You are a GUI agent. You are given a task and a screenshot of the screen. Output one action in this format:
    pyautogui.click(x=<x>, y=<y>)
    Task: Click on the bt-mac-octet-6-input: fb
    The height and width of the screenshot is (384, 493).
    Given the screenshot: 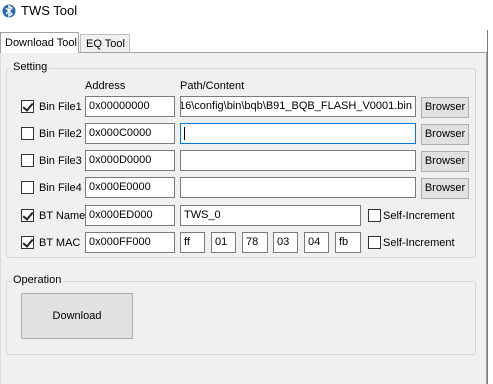 What is the action you would take?
    pyautogui.click(x=348, y=242)
    